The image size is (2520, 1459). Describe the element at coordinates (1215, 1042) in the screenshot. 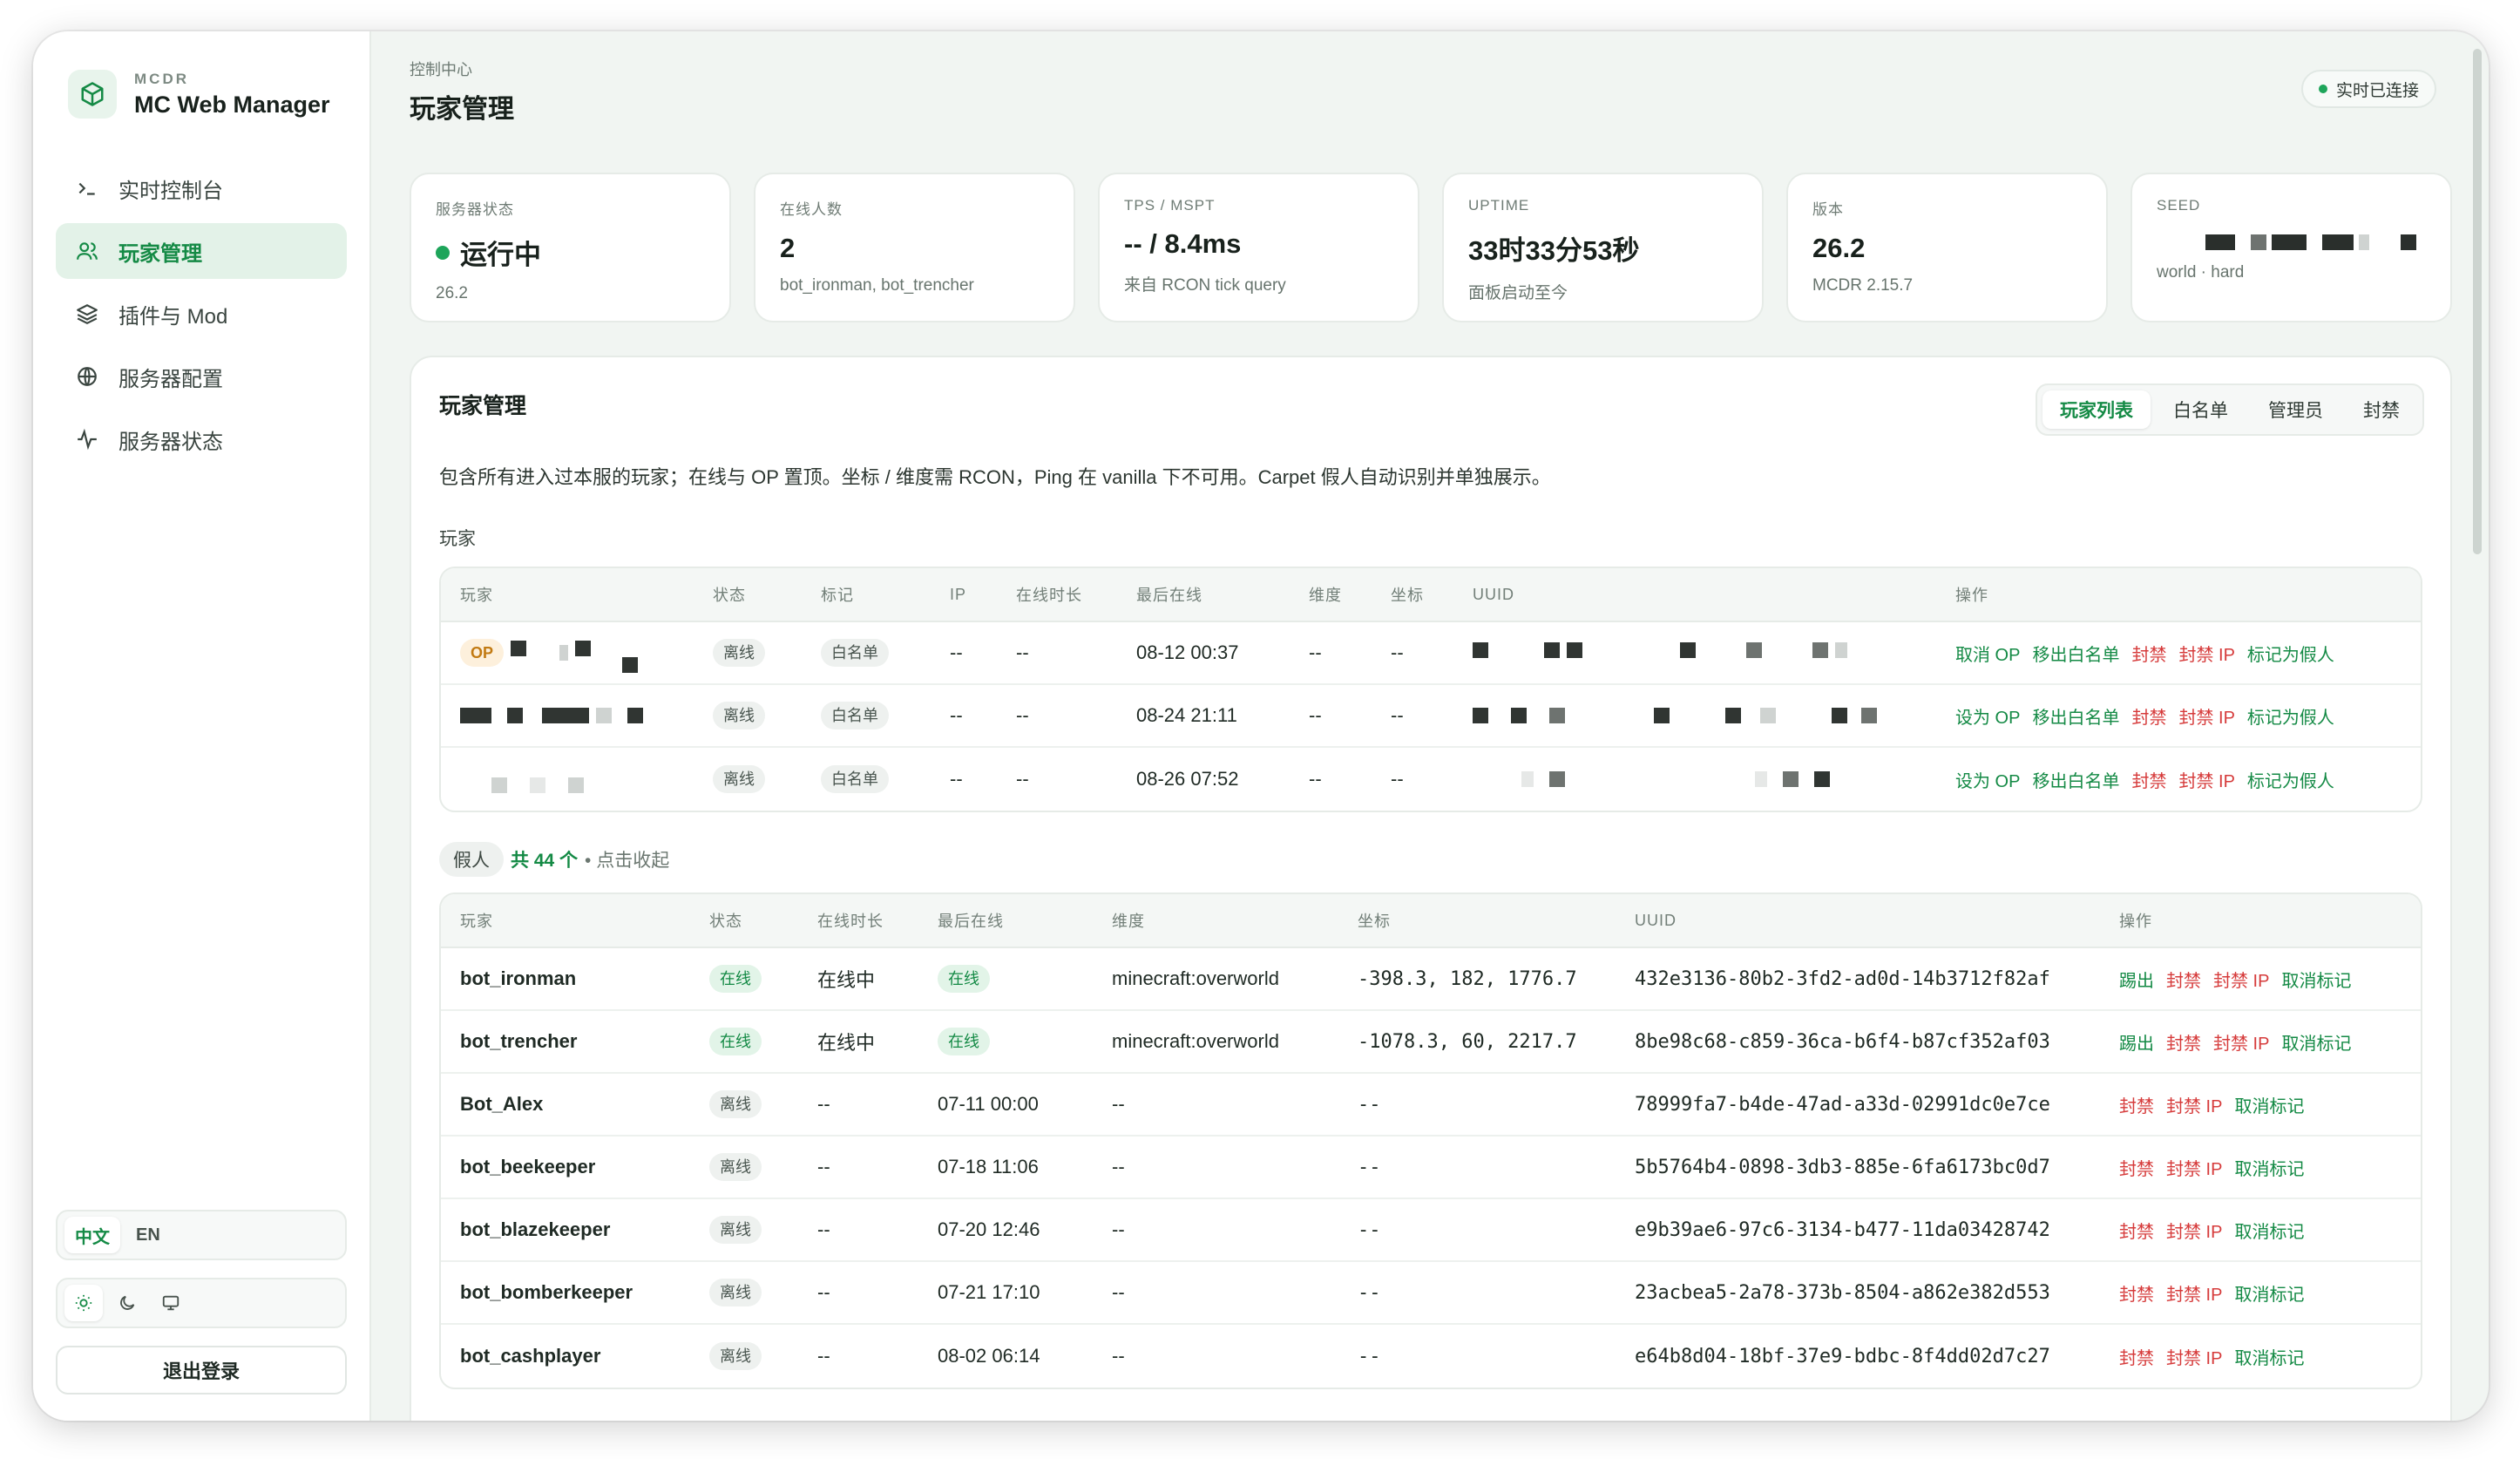

I see `dimension-cell: minecraft:overworld` at that location.